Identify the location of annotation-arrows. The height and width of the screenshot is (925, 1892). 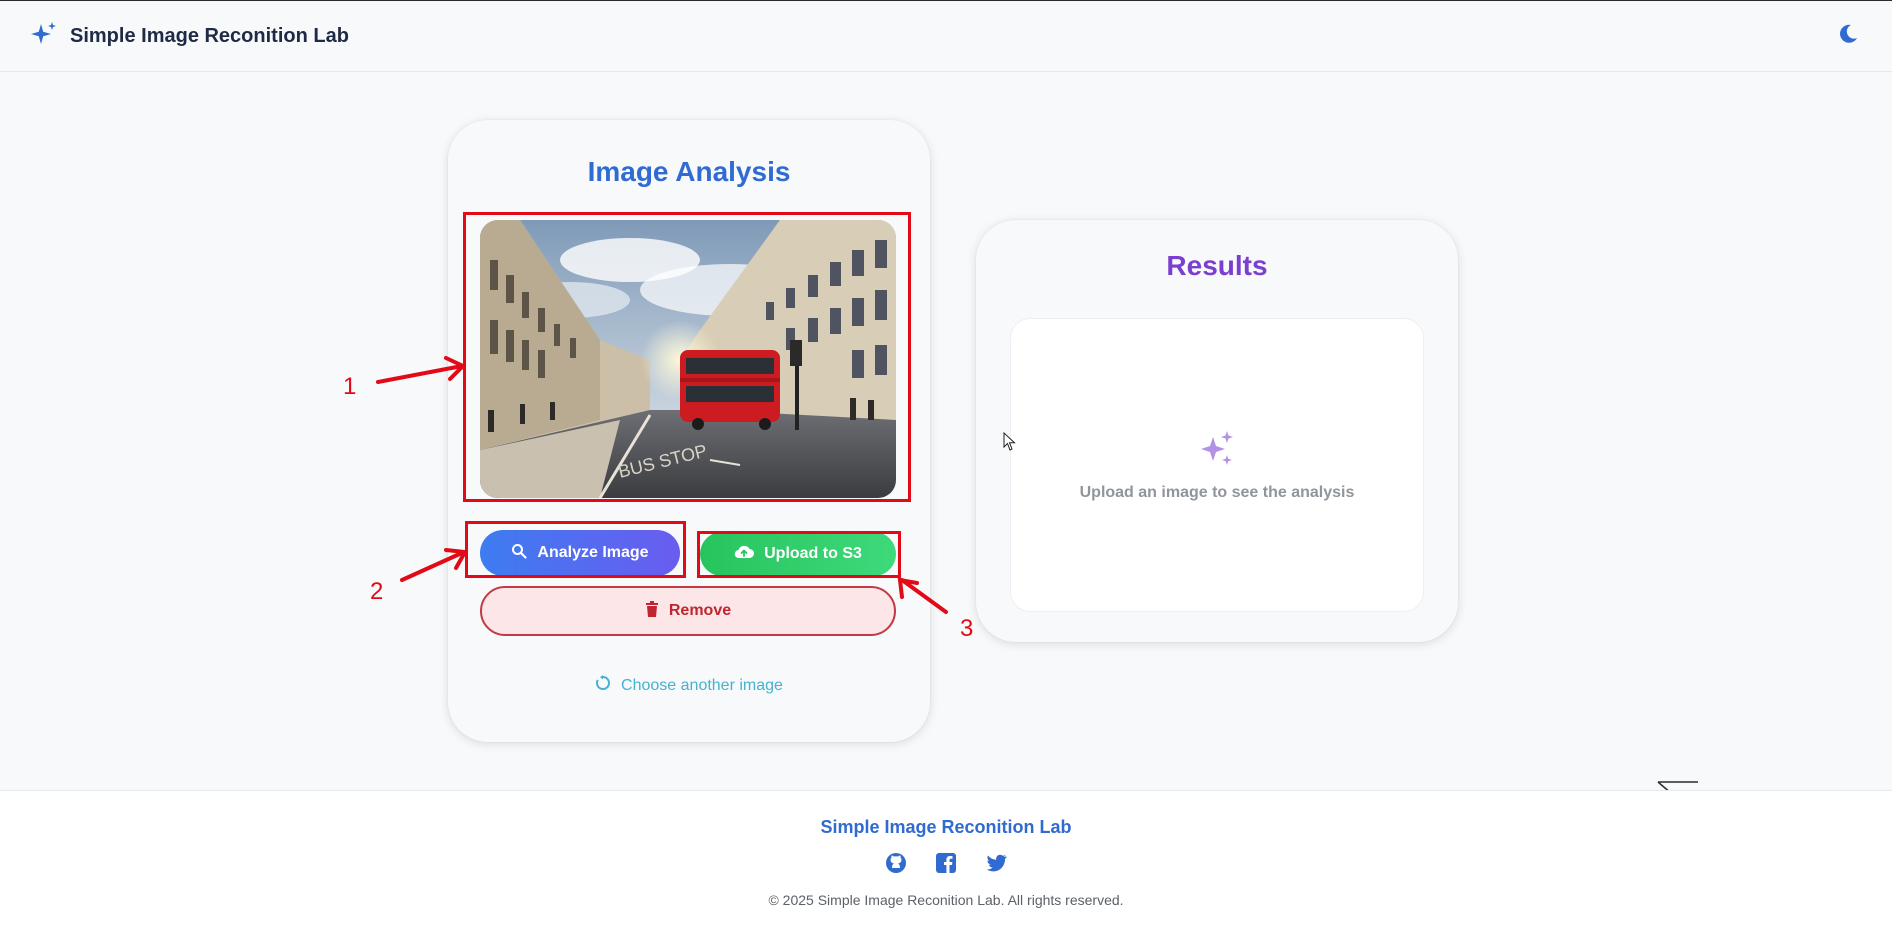
(662, 485).